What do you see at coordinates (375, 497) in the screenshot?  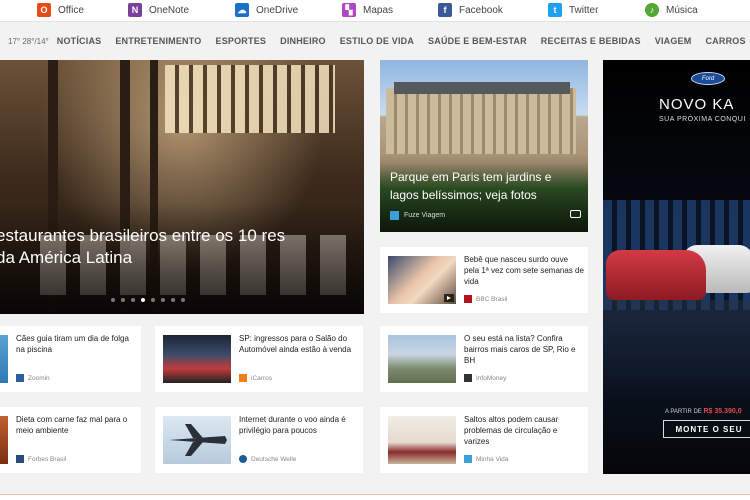 I see `page-bottom-edge` at bounding box center [375, 497].